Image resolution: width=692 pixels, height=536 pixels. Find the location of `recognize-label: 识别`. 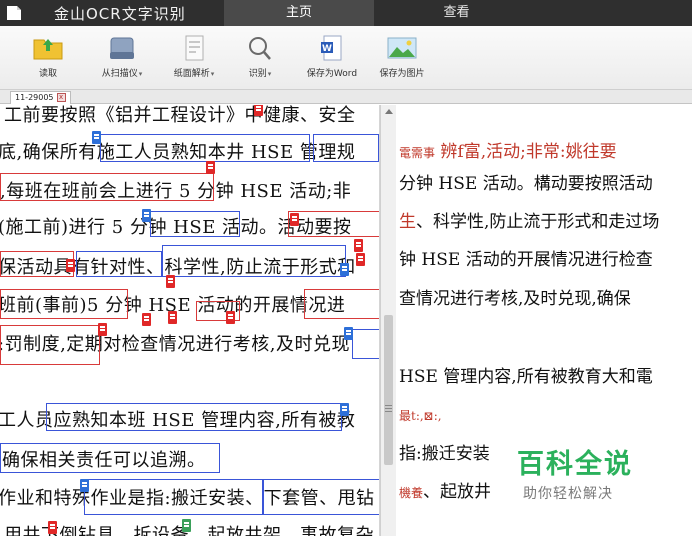

recognize-label: 识别 is located at coordinates (257, 74).